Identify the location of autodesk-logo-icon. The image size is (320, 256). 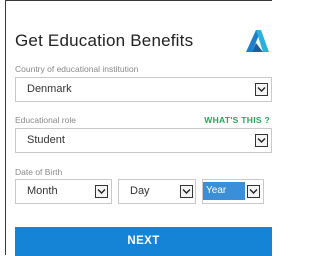
(257, 41).